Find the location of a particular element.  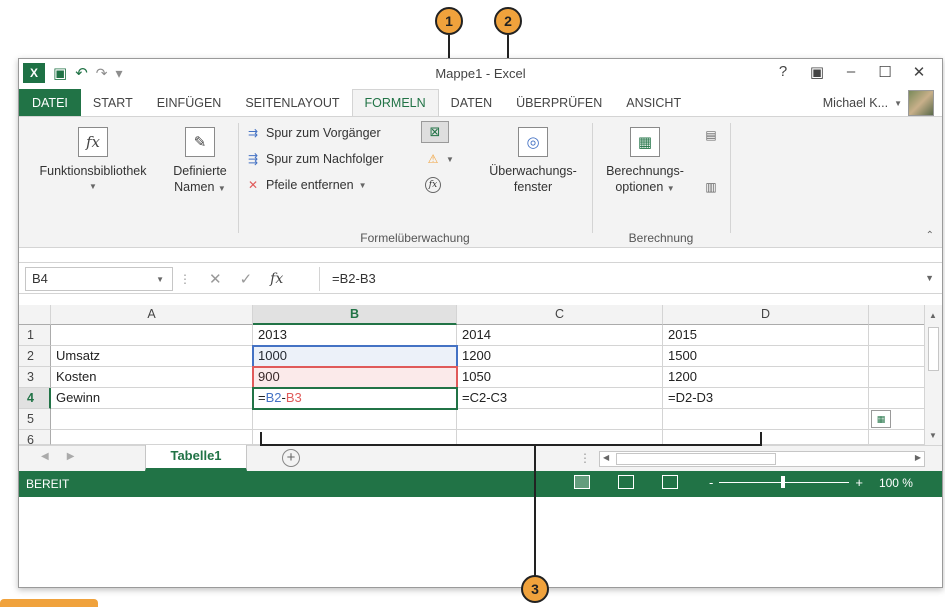

sheet-tabs-bar: ◀▶ Tabelle1 + ⋮ ◀ ▶ is located at coordinates (480, 458).